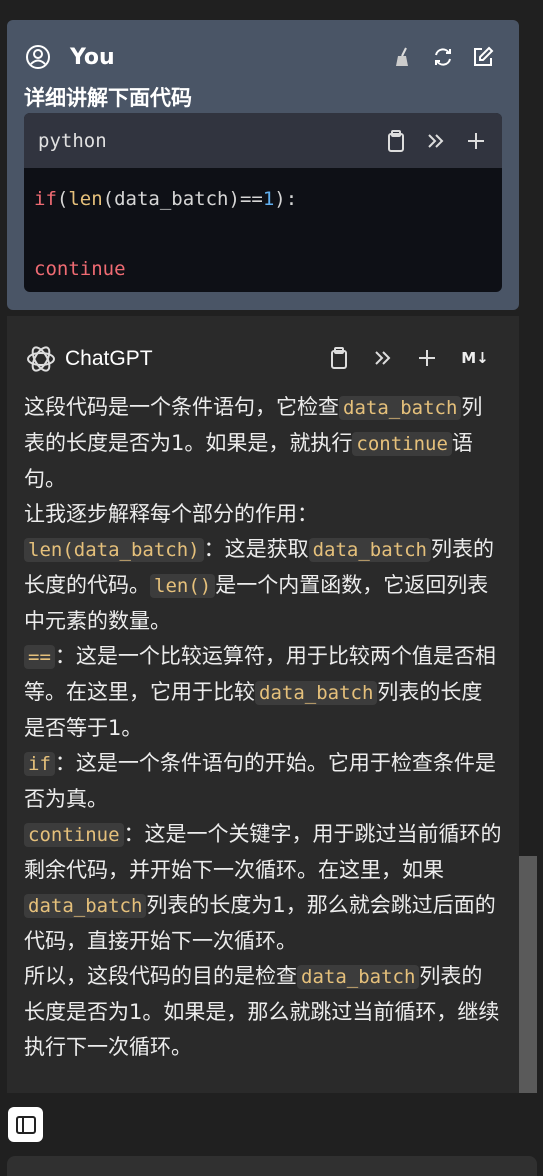 Image resolution: width=543 pixels, height=1176 pixels. What do you see at coordinates (38, 57) in the screenshot?
I see `user-avatar-icon` at bounding box center [38, 57].